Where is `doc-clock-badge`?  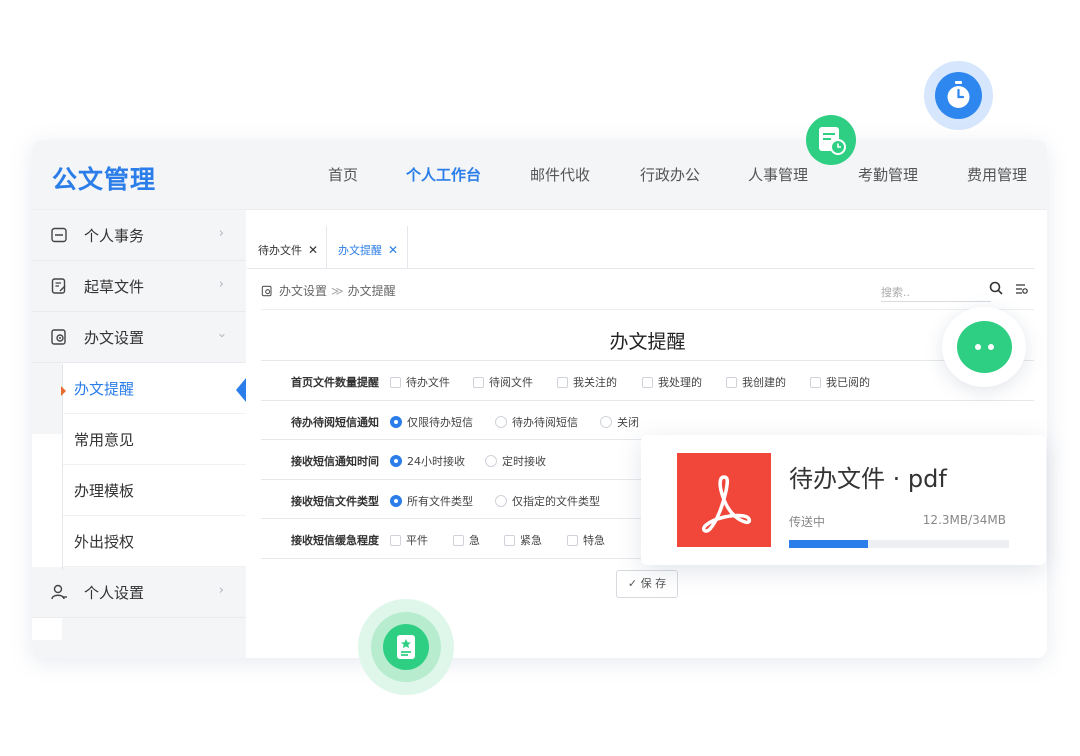
doc-clock-badge is located at coordinates (831, 140).